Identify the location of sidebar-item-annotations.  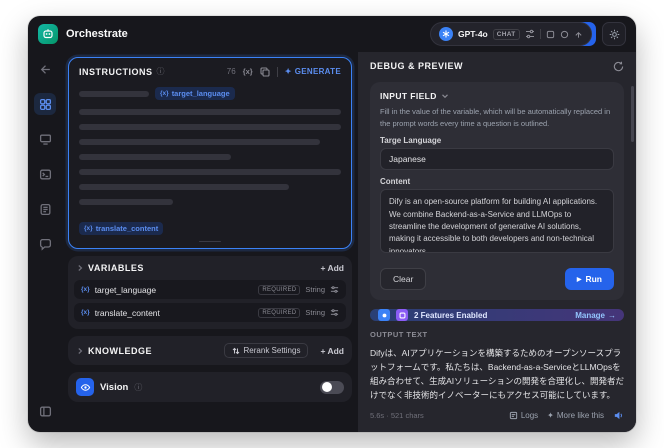
(45, 244).